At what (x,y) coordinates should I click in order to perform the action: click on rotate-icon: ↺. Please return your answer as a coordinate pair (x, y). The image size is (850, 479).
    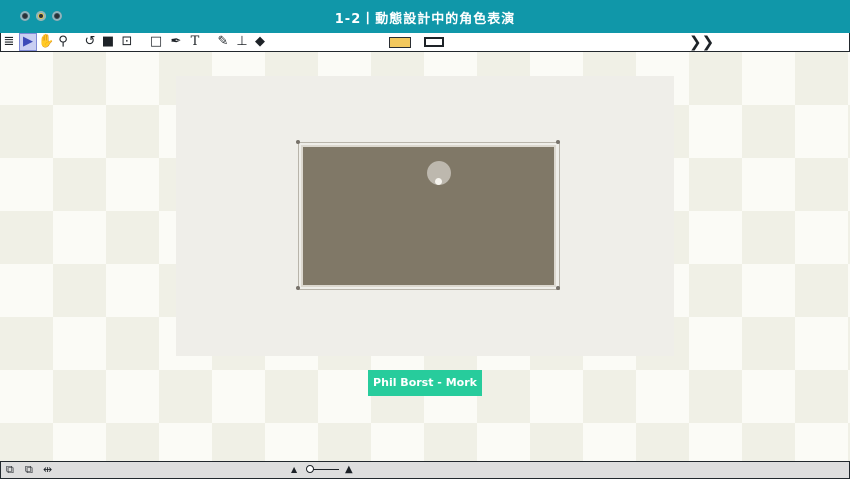
    Looking at the image, I should click on (90, 42).